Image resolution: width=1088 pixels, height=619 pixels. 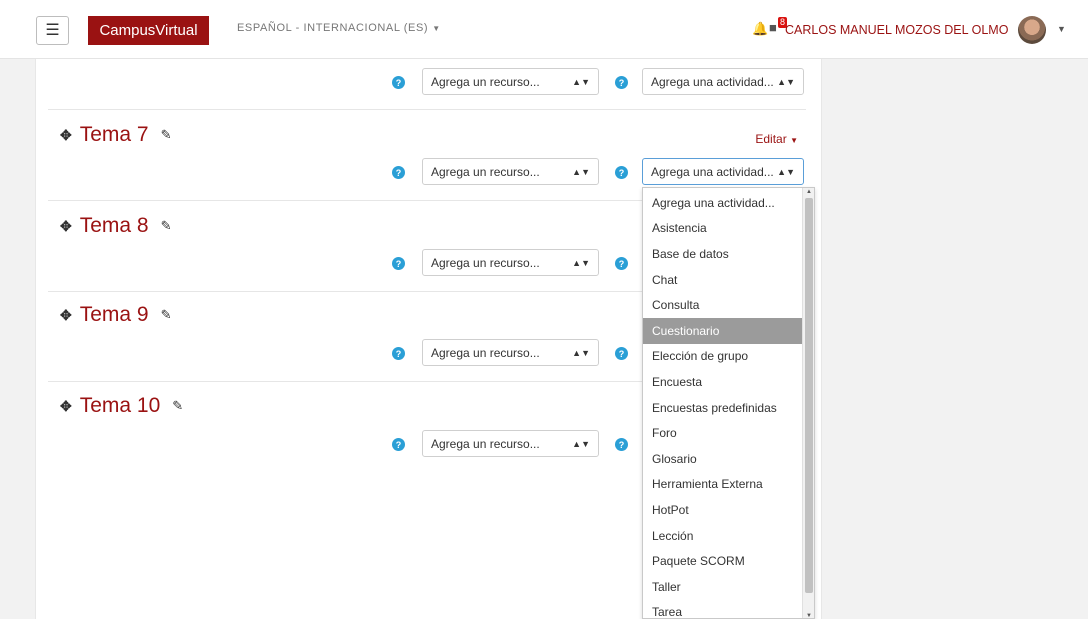 I want to click on scrollbar-thumb, so click(x=809, y=395).